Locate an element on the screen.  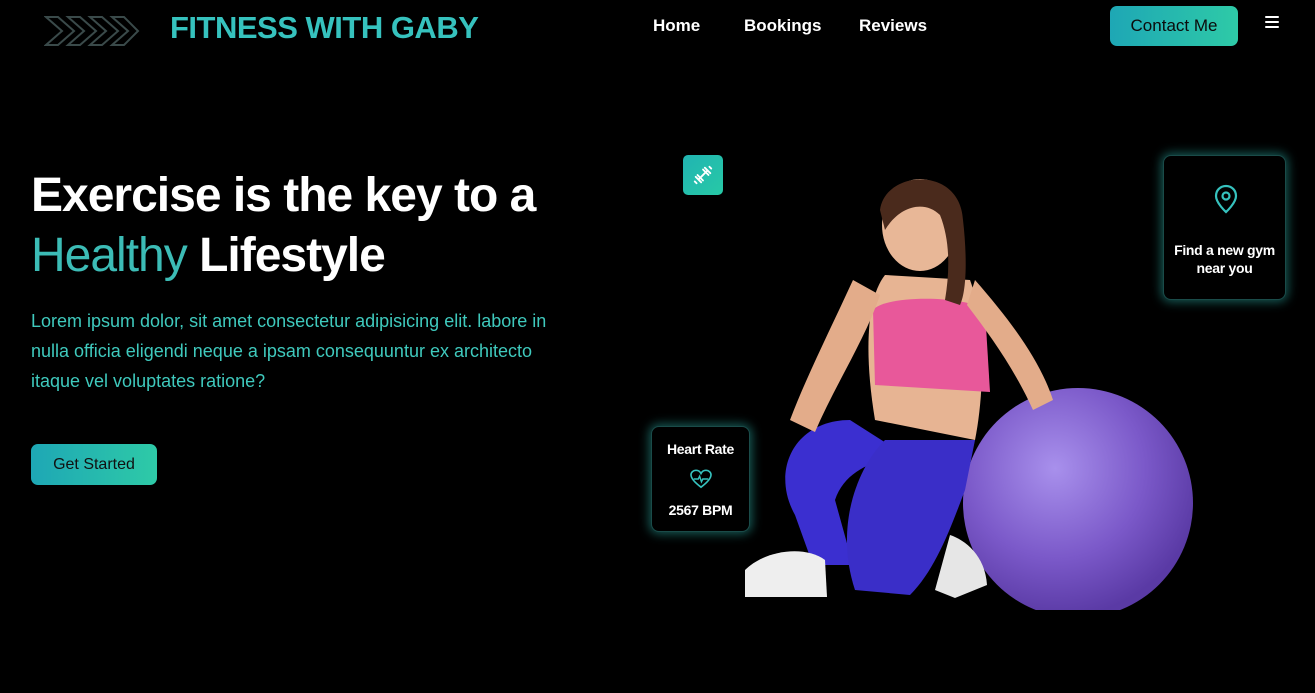
hamburger-menu-icon is located at coordinates (1272, 23).